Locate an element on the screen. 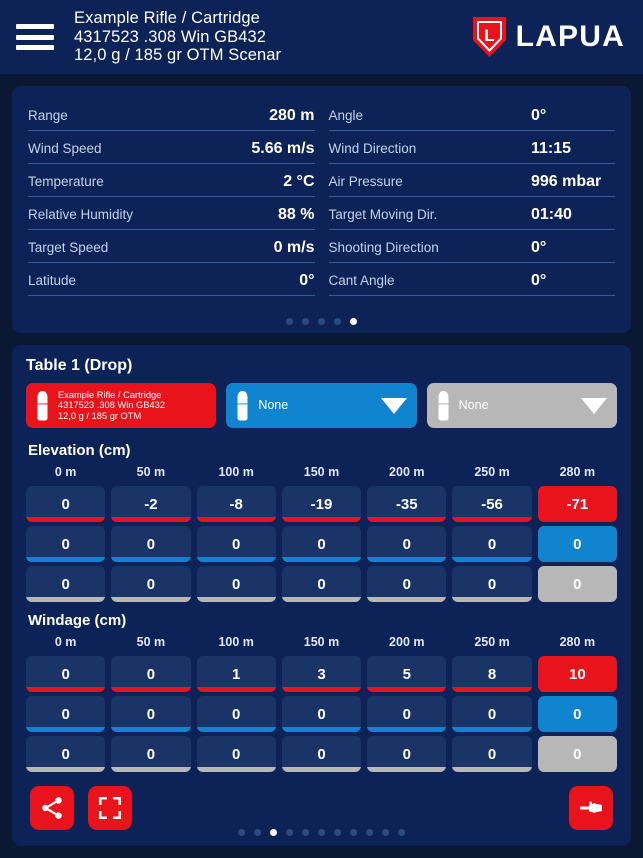 This screenshot has width=643, height=858. param-label: Angle is located at coordinates (346, 115).